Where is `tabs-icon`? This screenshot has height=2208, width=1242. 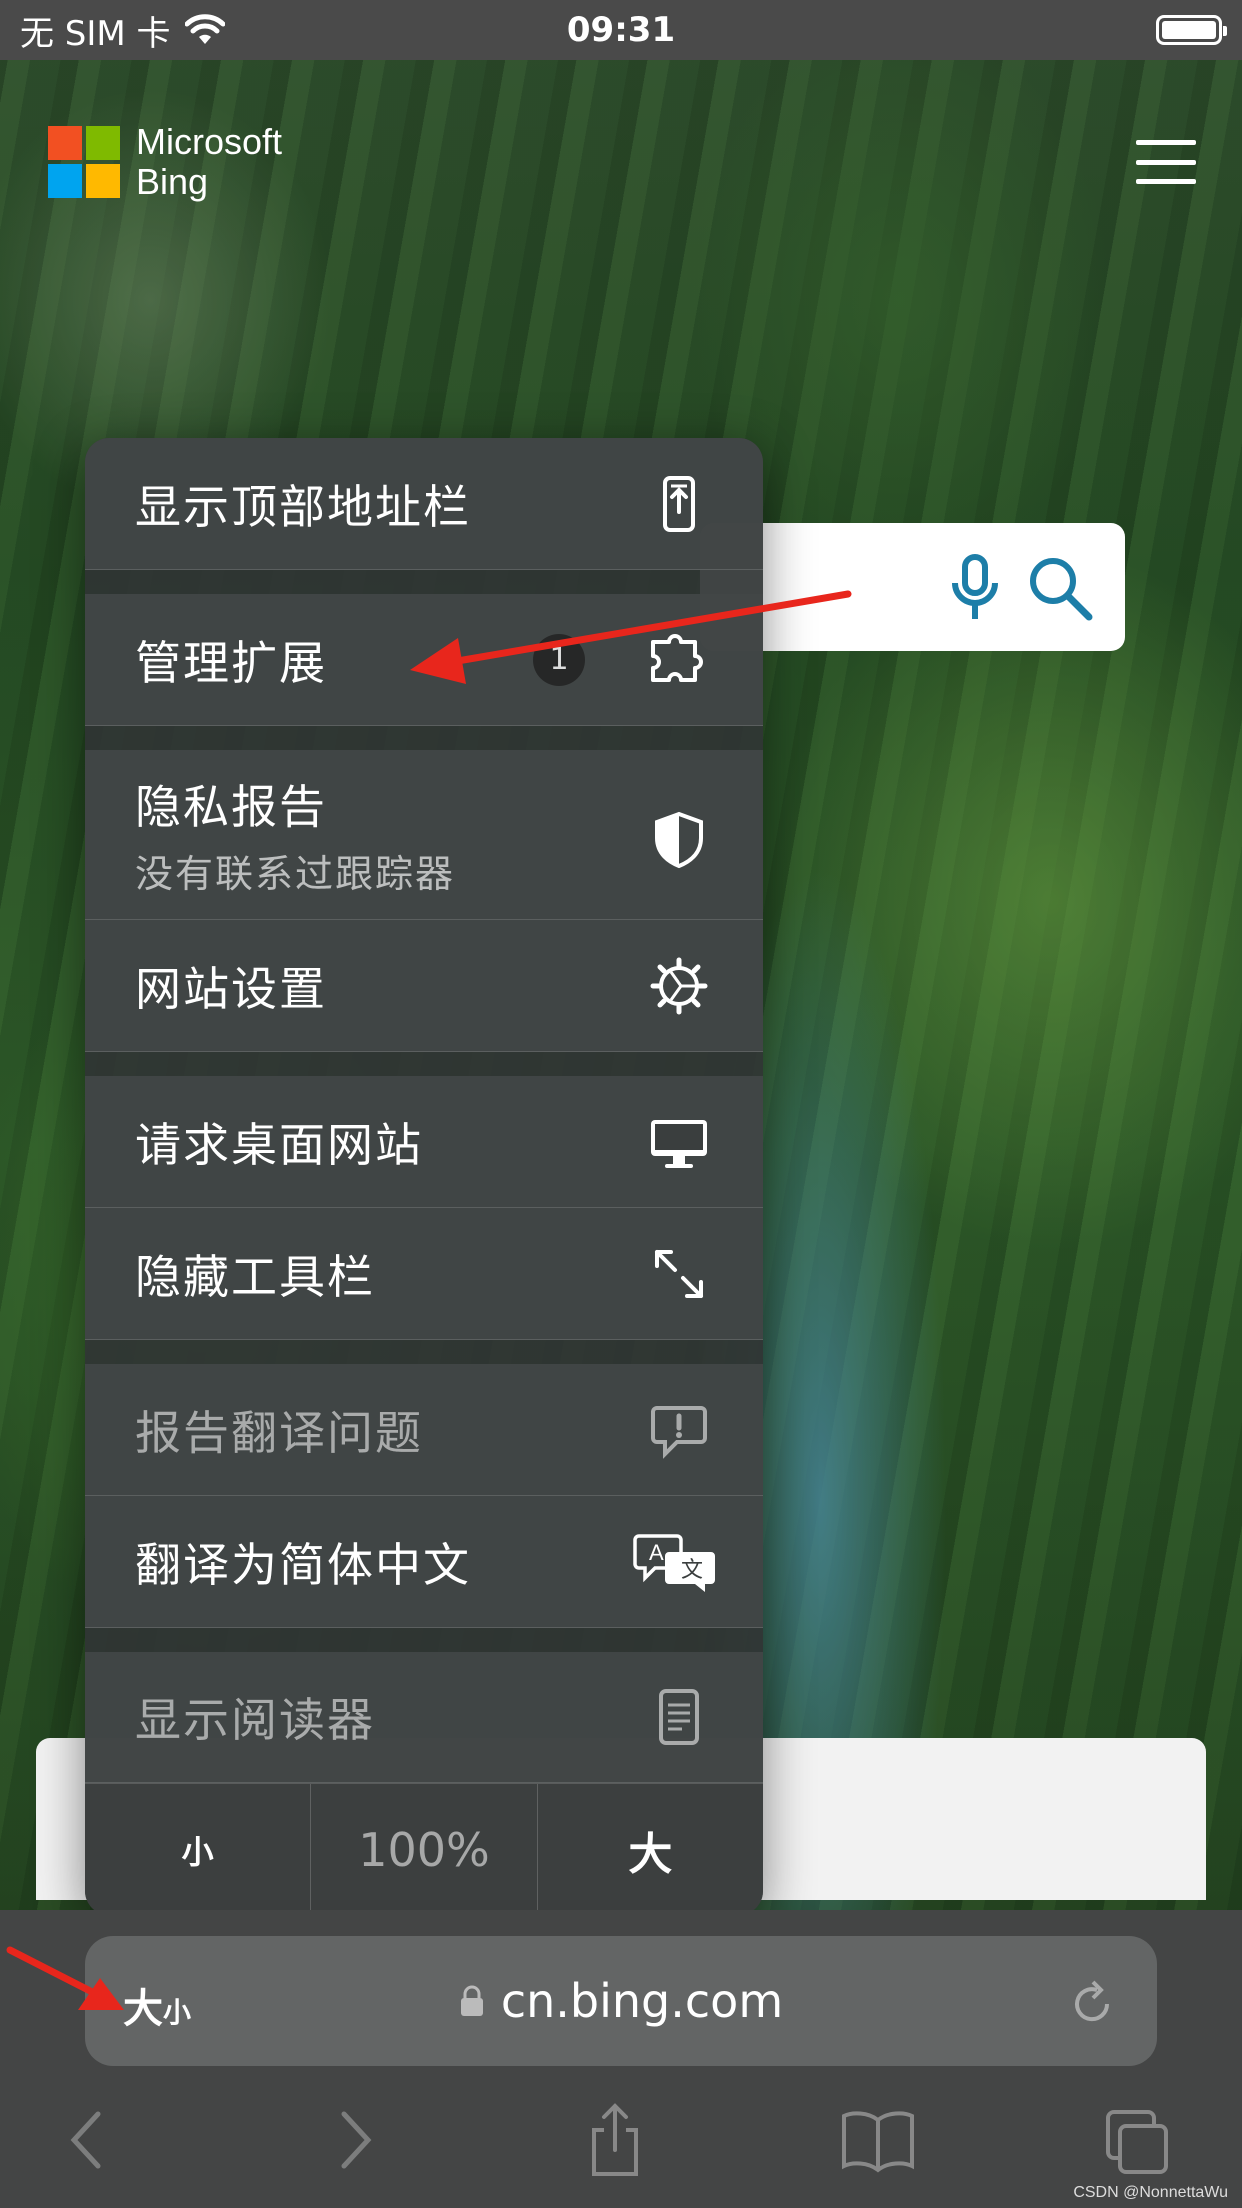
tabs-icon is located at coordinates (1137, 2140).